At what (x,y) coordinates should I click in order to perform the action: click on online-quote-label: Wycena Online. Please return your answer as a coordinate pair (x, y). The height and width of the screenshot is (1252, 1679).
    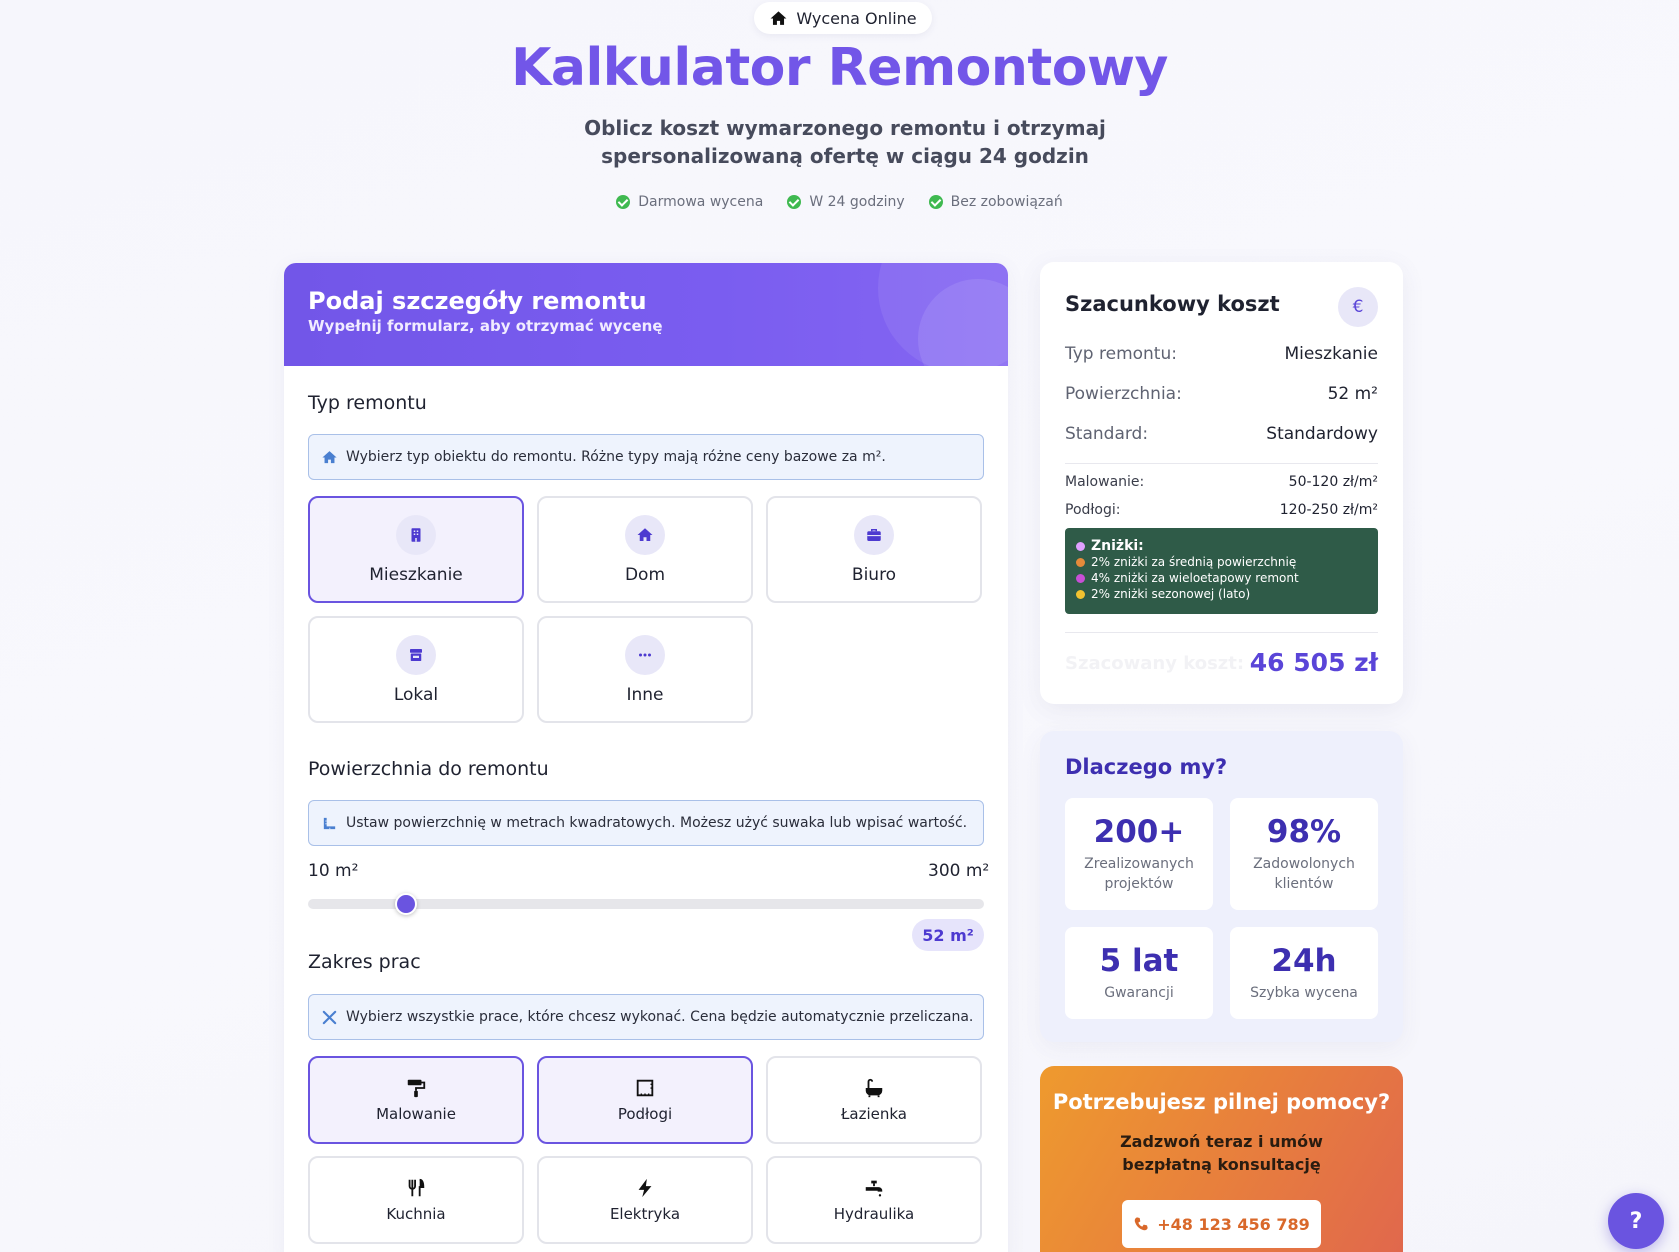
    Looking at the image, I should click on (856, 18).